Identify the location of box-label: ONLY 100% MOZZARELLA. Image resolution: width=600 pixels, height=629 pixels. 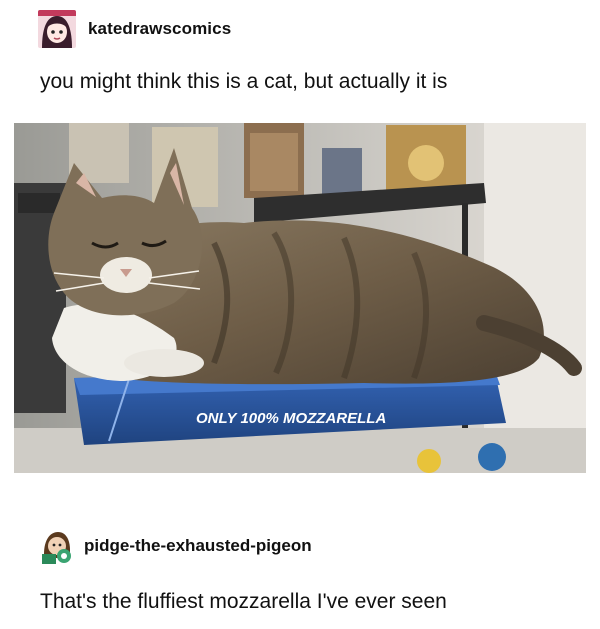
(291, 418).